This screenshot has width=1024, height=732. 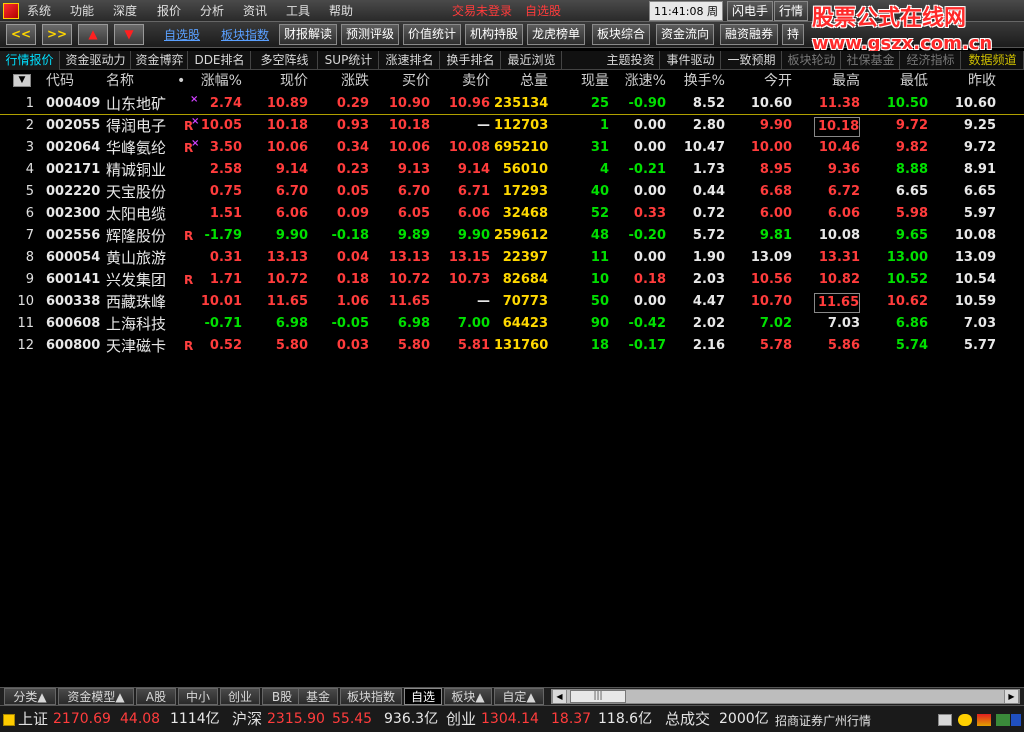 What do you see at coordinates (125, 11) in the screenshot?
I see `menu-depth: 深度` at bounding box center [125, 11].